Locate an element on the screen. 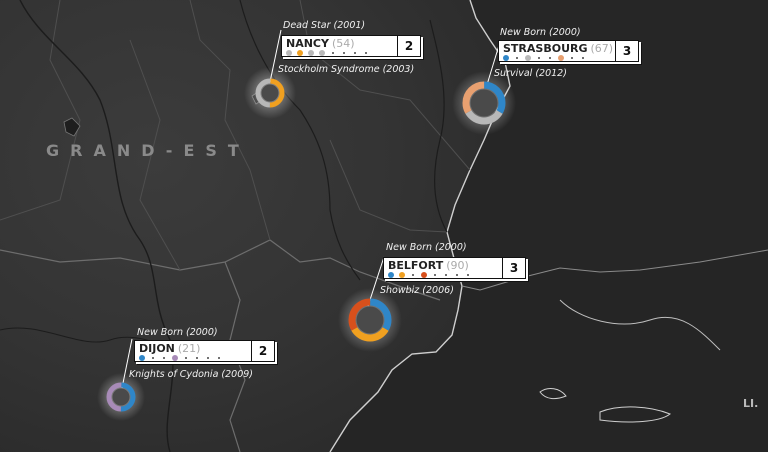 Image resolution: width=768 pixels, height=452 pixels. dijon-name-text: DIJON is located at coordinates (157, 348).